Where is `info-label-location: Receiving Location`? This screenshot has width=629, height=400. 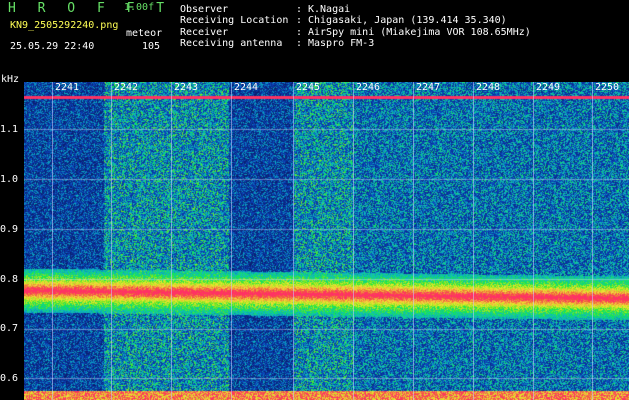 info-label-location: Receiving Location is located at coordinates (234, 20).